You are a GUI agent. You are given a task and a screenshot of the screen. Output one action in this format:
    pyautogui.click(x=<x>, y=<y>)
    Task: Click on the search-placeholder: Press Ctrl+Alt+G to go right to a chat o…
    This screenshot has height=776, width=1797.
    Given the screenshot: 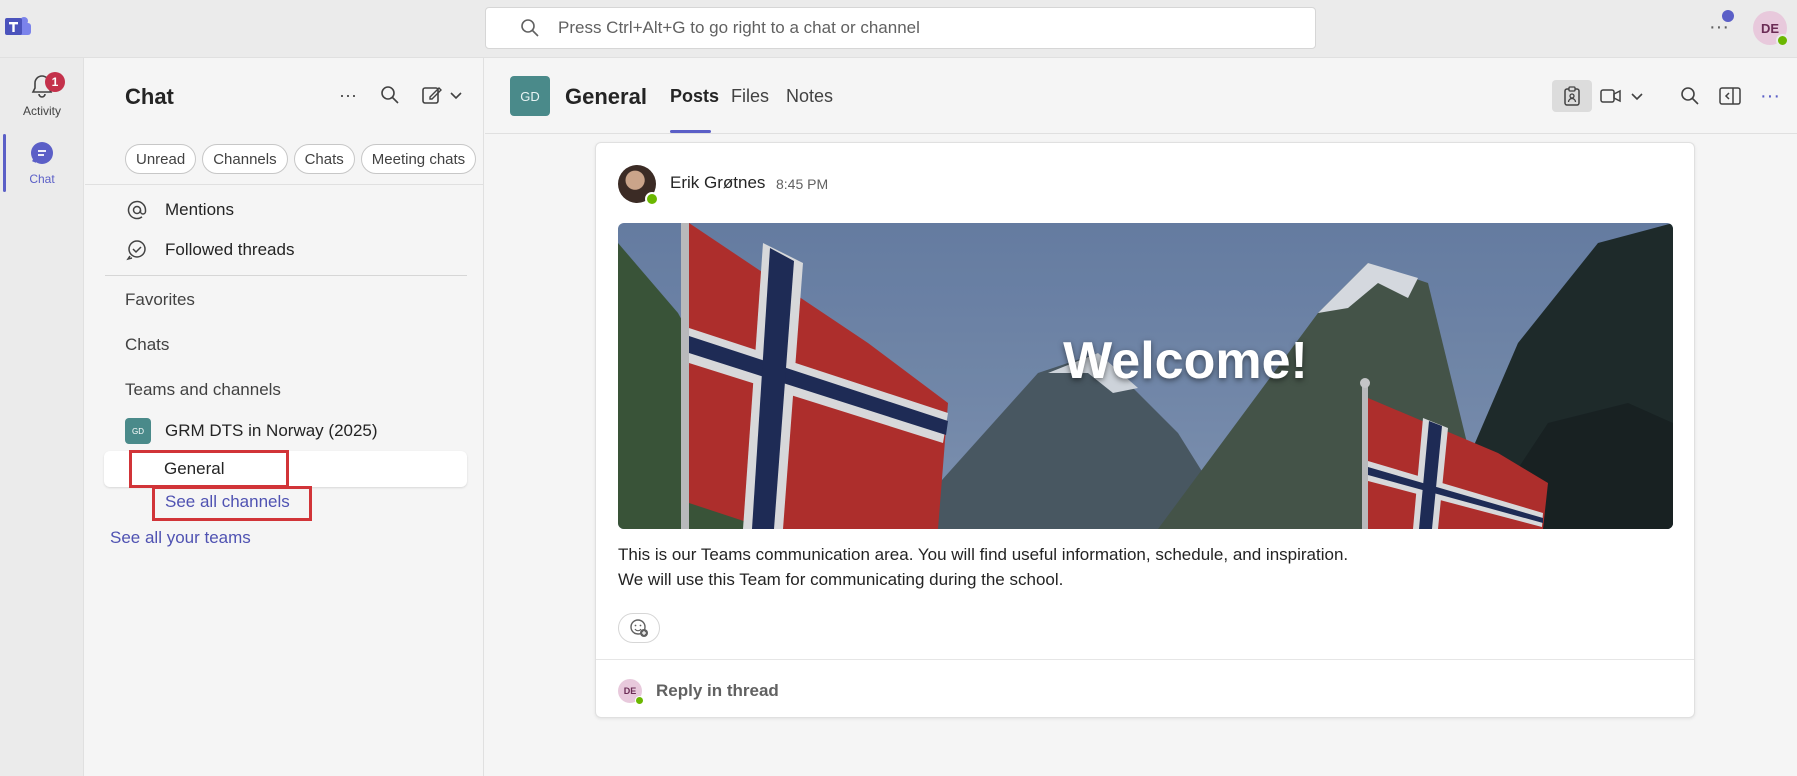 What is the action you would take?
    pyautogui.click(x=739, y=27)
    